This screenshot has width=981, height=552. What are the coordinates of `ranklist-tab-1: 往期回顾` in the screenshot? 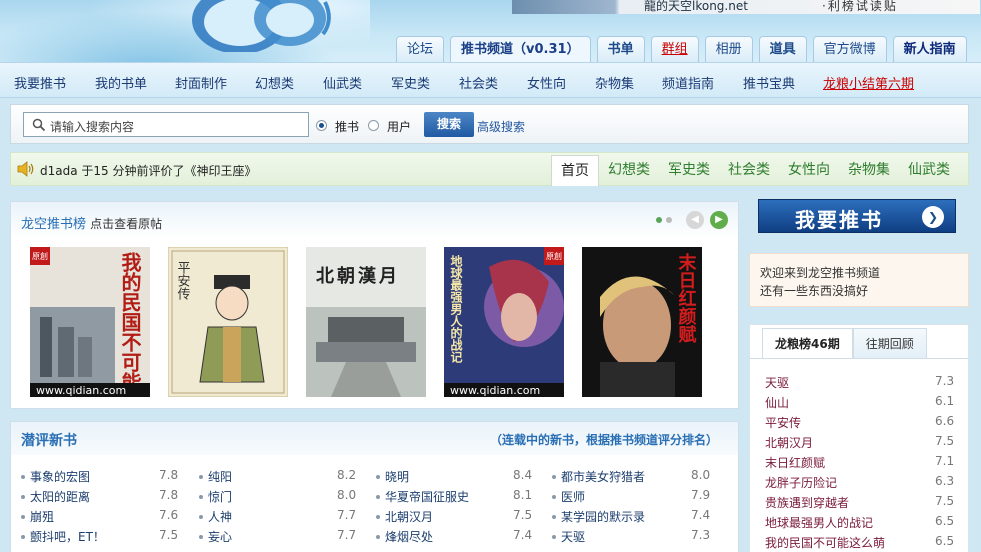 It's located at (889, 343).